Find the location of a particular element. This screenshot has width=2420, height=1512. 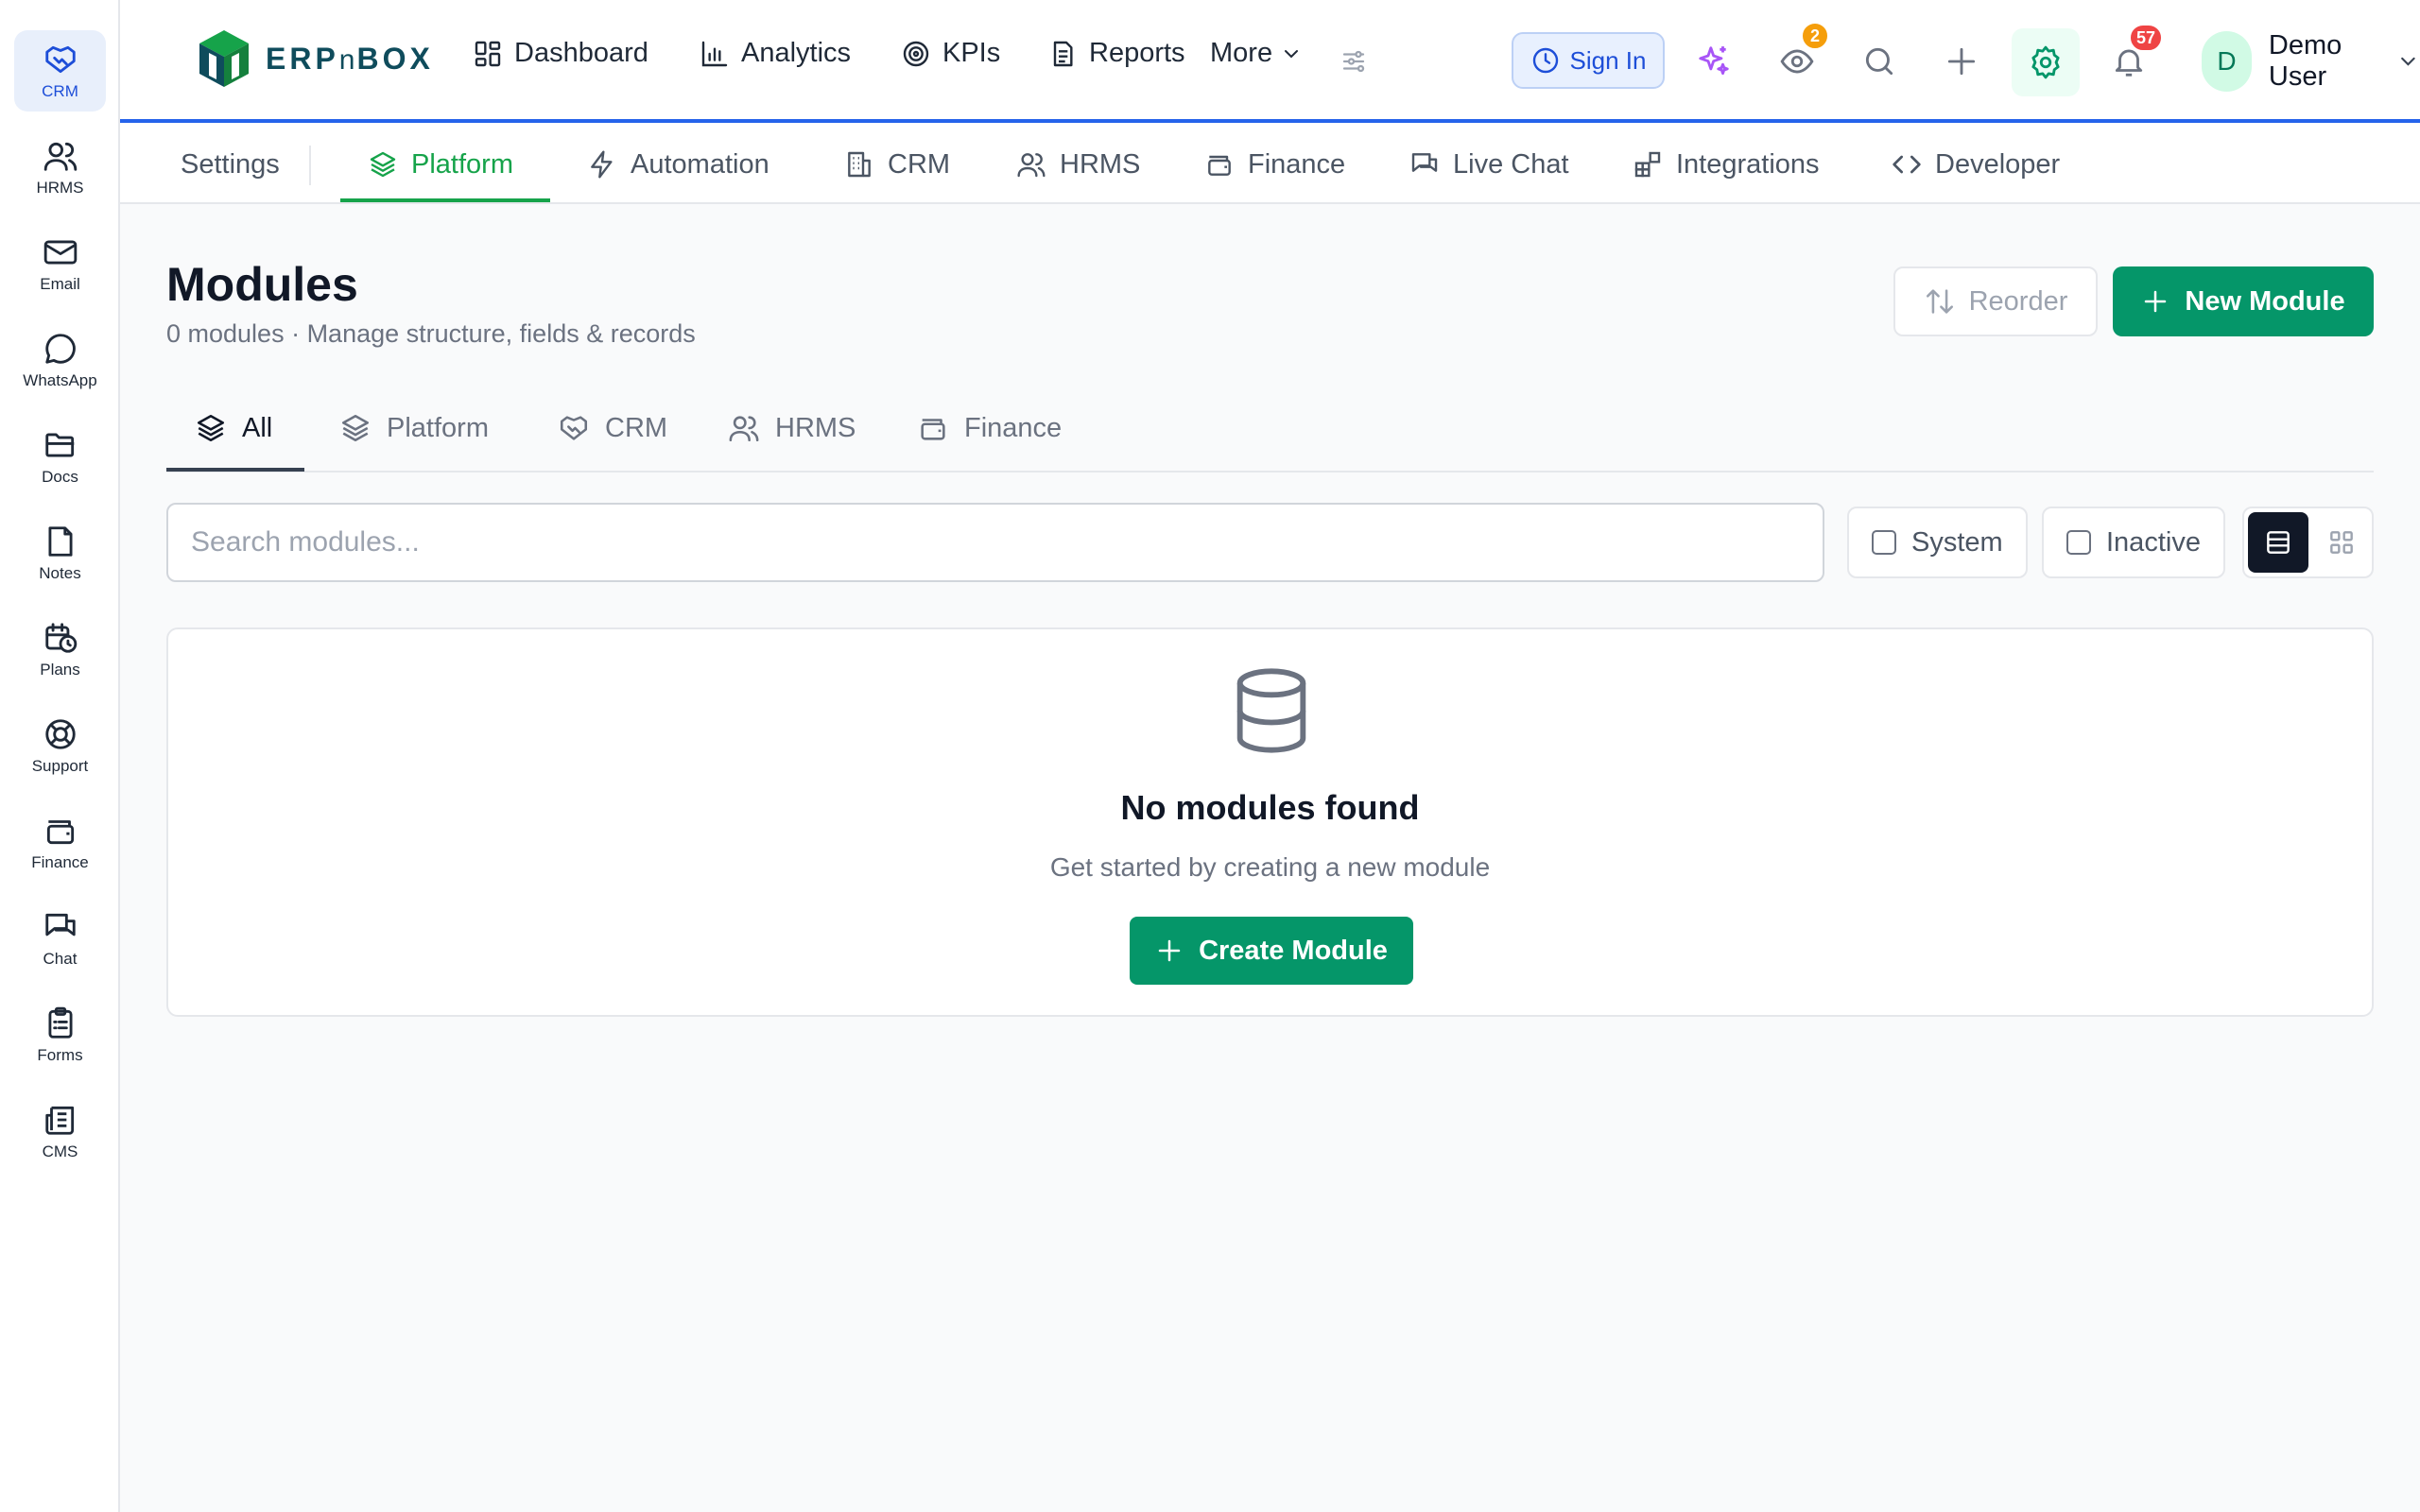

rail-item-hrms: HRMS is located at coordinates (60, 167).